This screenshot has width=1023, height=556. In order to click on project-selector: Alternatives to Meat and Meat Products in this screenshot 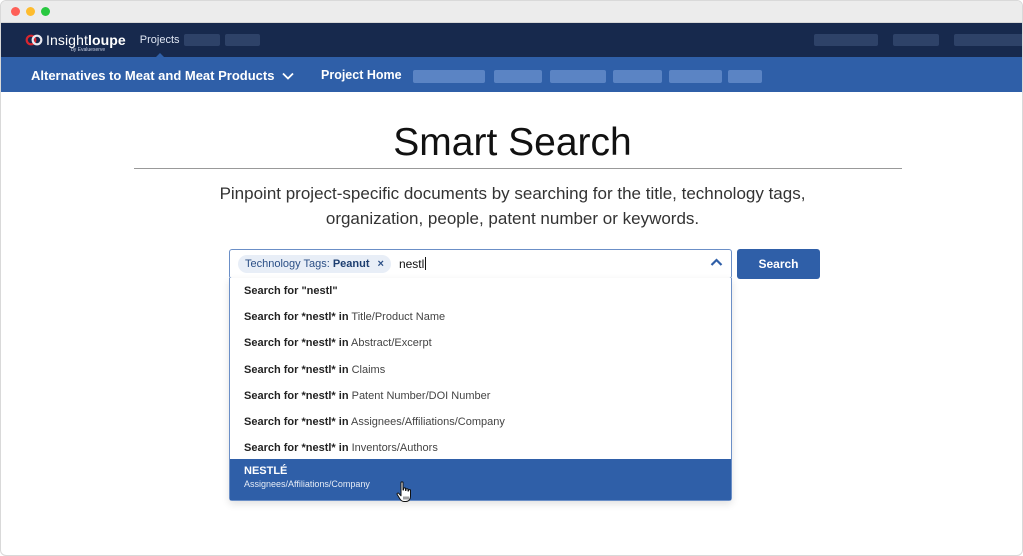, I will do `click(163, 75)`.